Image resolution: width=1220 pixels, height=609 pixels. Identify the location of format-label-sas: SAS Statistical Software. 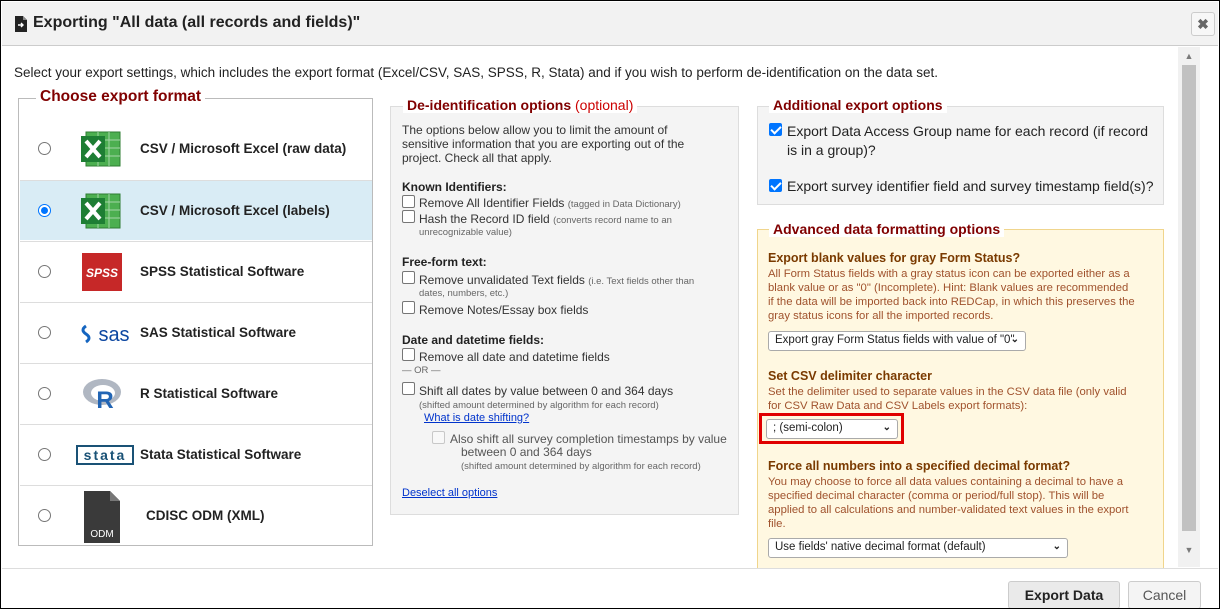
(218, 332).